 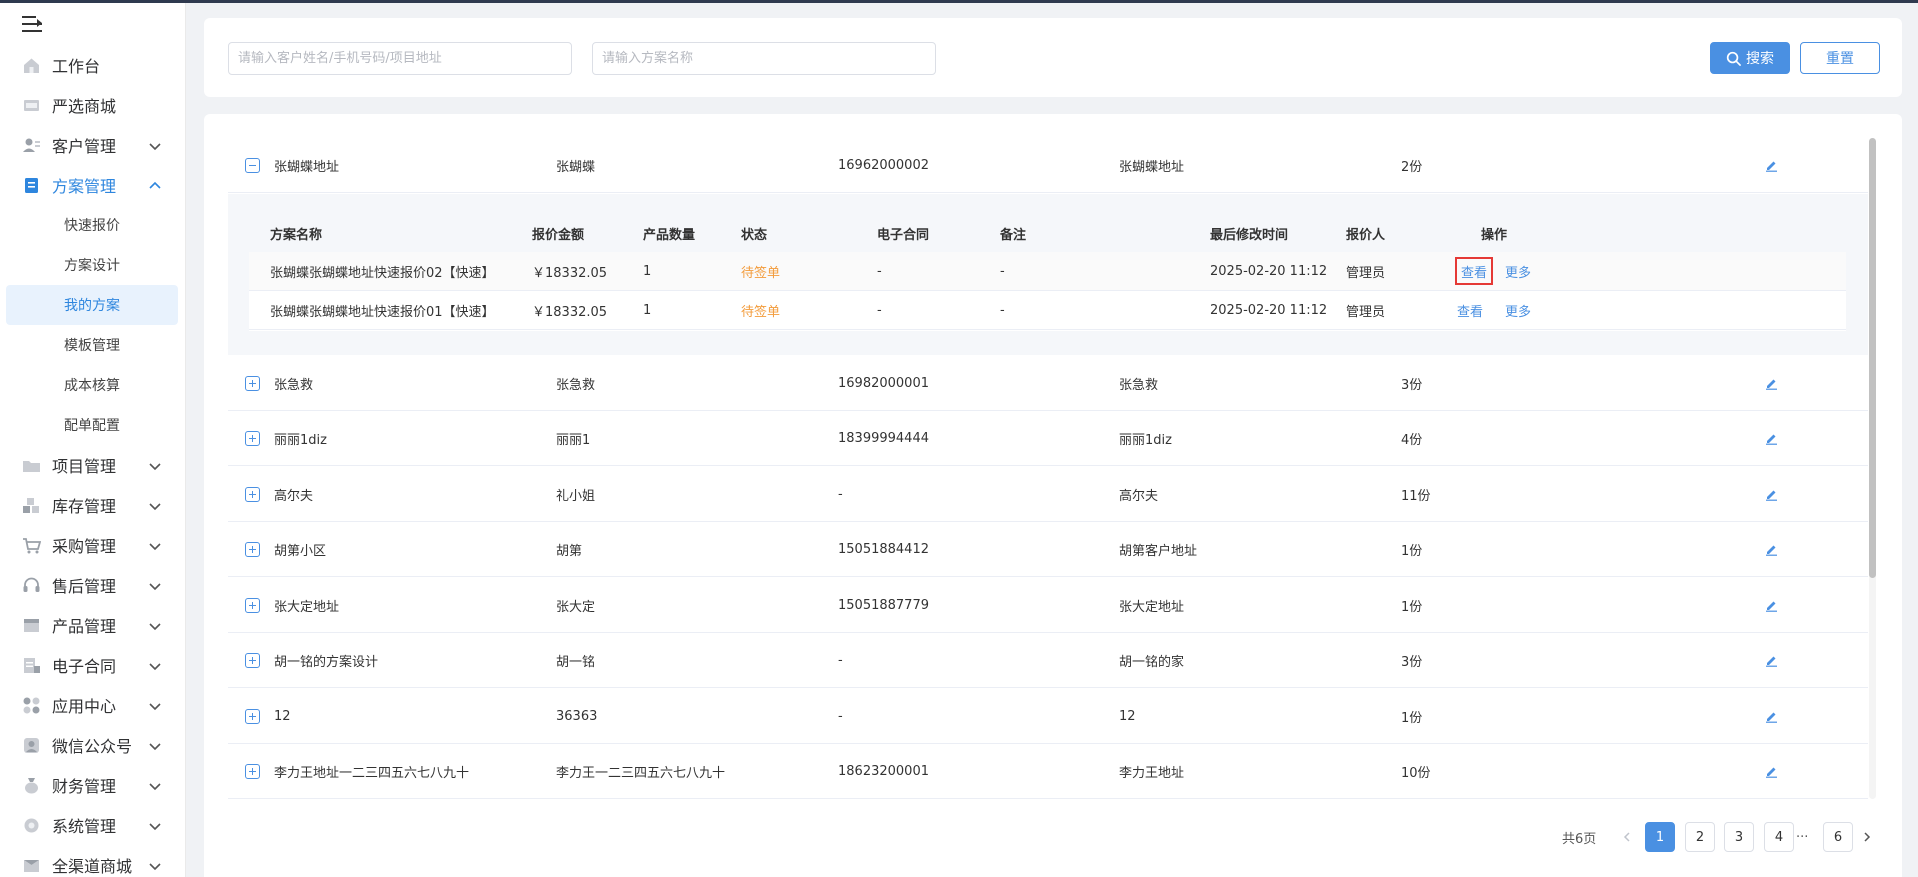 I want to click on row-phone: -, so click(x=840, y=716).